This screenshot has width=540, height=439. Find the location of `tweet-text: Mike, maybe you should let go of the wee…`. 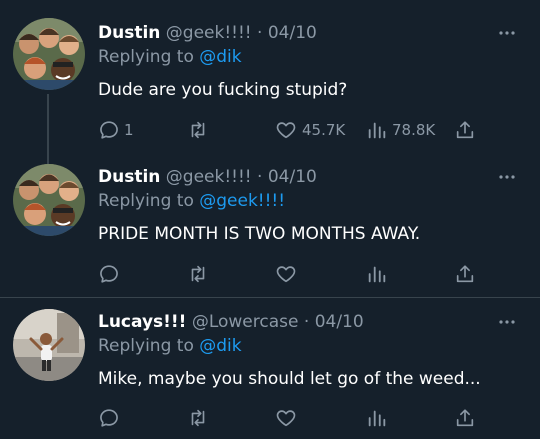

tweet-text: Mike, maybe you should let go of the wee… is located at coordinates (289, 379).